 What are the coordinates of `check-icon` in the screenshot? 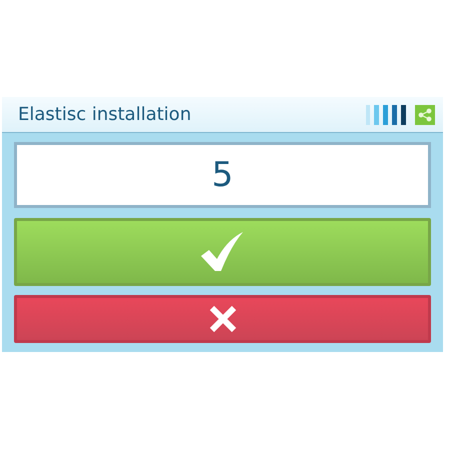 It's located at (222, 252).